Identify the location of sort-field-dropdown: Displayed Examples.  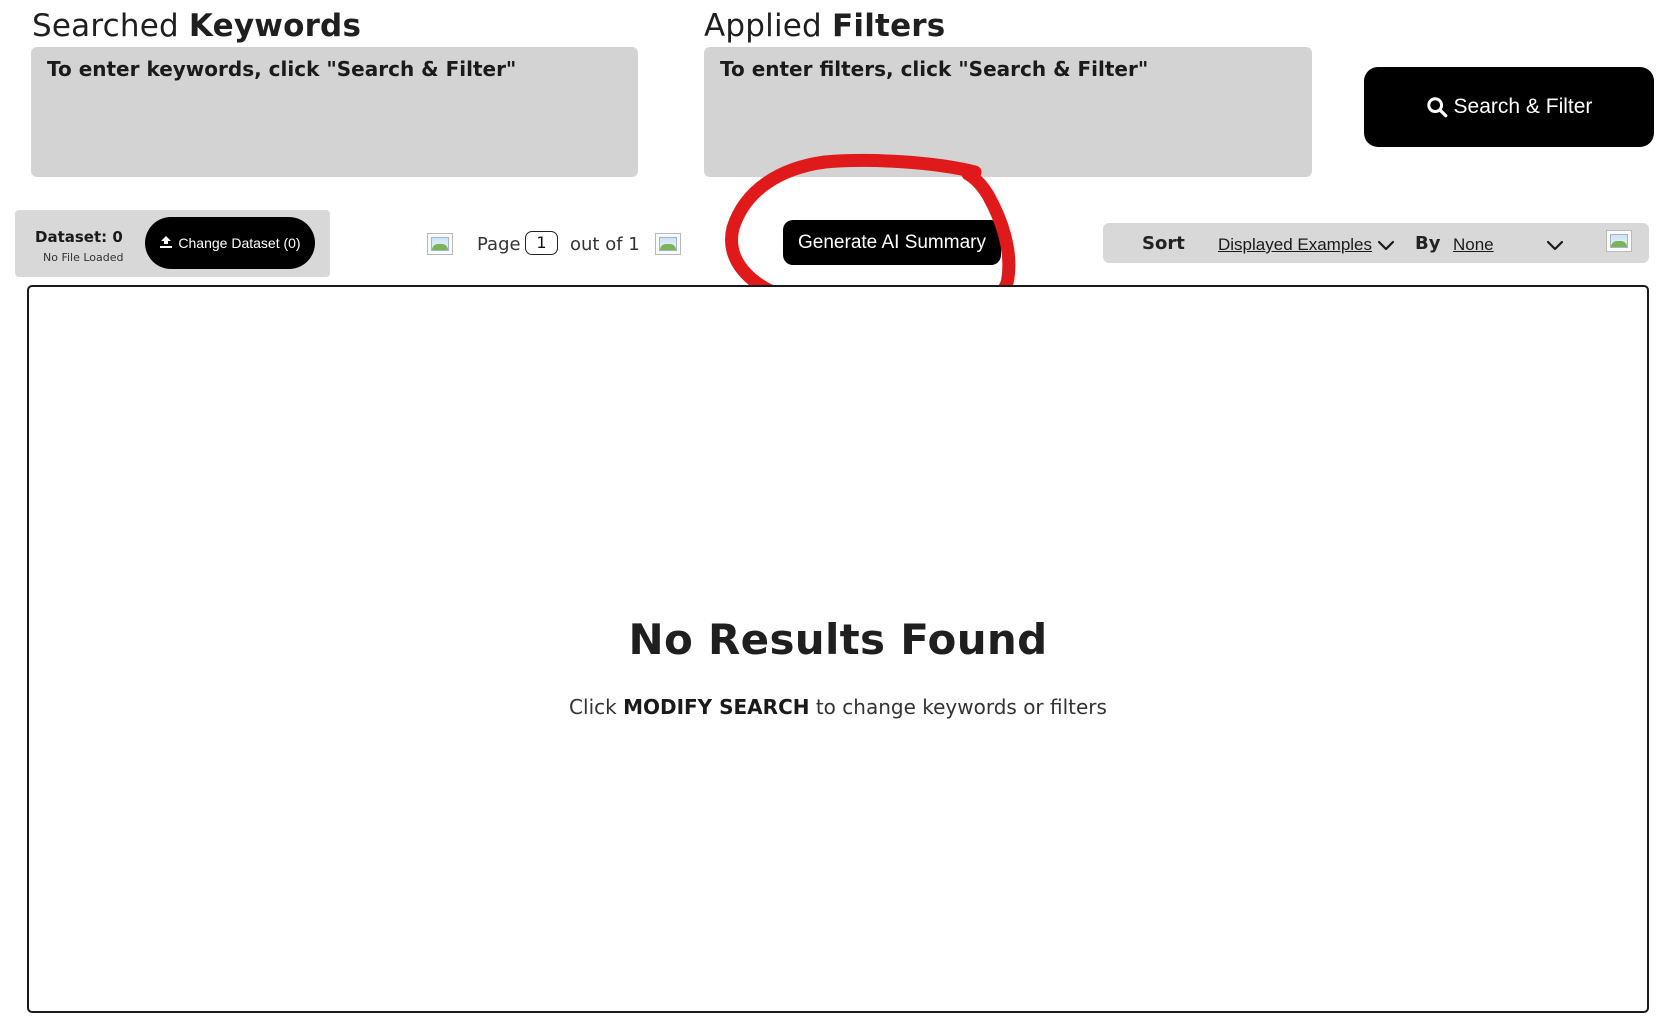
(1295, 245).